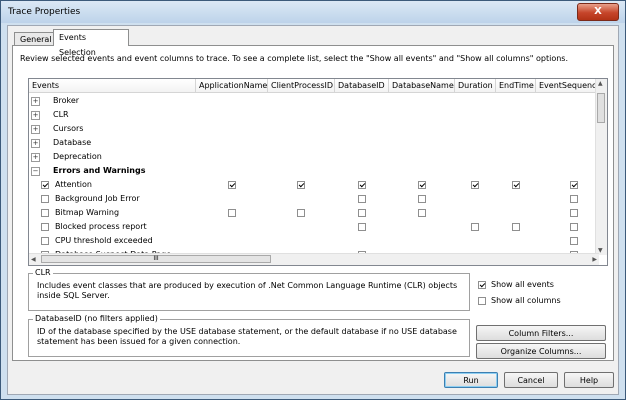  I want to click on event-row: Bitmap Warning, so click(314, 213).